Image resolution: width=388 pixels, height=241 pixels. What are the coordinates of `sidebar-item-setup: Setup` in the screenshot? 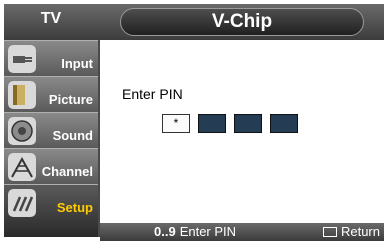 It's located at (51, 210).